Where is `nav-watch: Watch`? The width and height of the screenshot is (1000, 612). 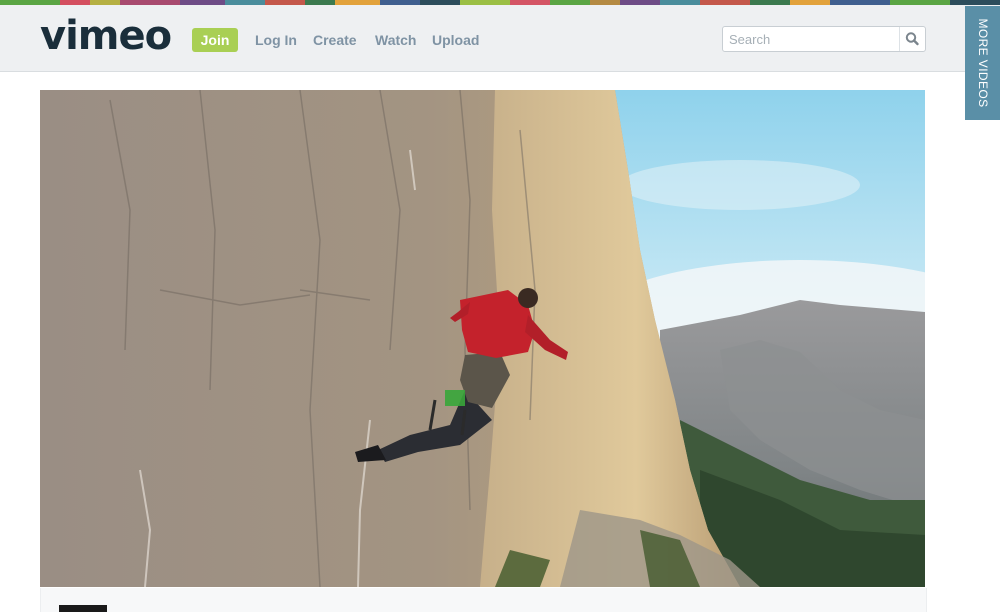
nav-watch: Watch is located at coordinates (395, 40).